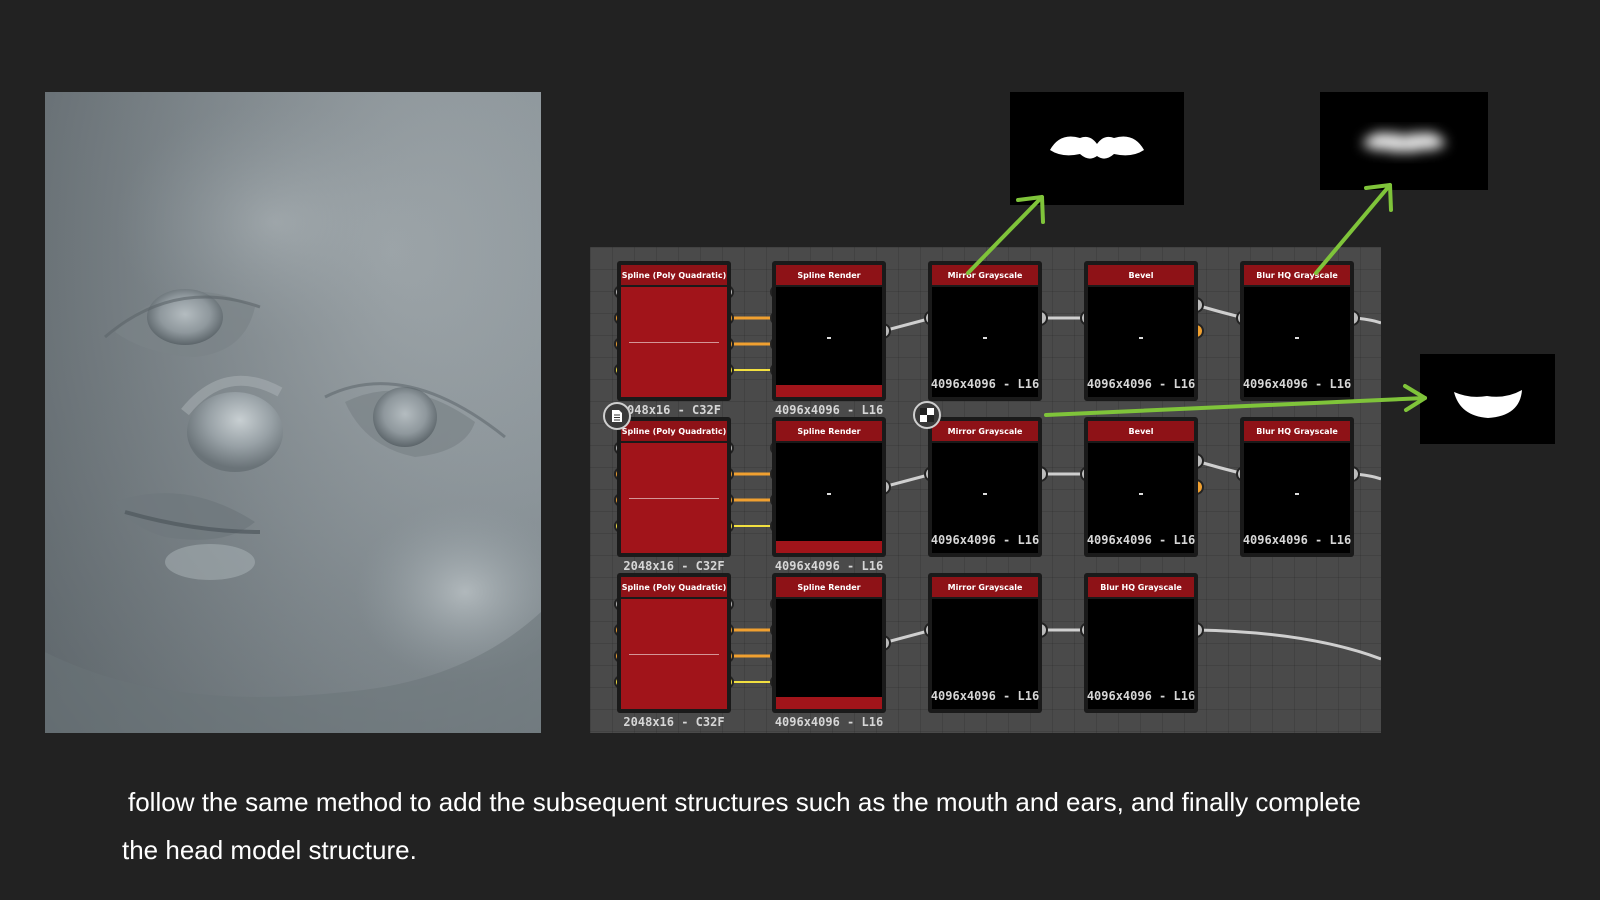  What do you see at coordinates (927, 415) in the screenshot?
I see `checker-icon` at bounding box center [927, 415].